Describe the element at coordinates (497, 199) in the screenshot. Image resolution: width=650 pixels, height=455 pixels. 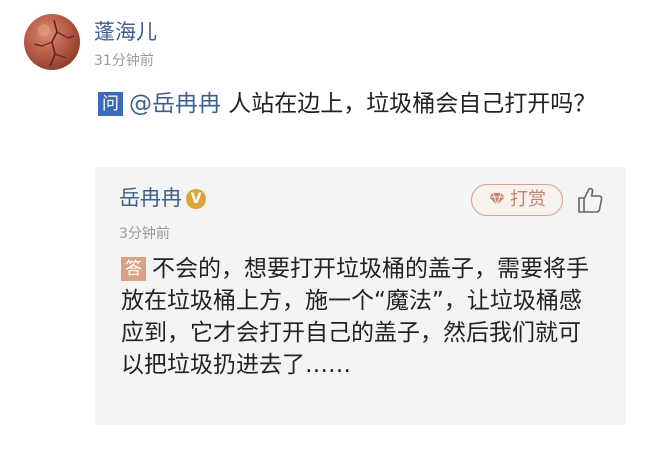
I see `diamond-icon` at that location.